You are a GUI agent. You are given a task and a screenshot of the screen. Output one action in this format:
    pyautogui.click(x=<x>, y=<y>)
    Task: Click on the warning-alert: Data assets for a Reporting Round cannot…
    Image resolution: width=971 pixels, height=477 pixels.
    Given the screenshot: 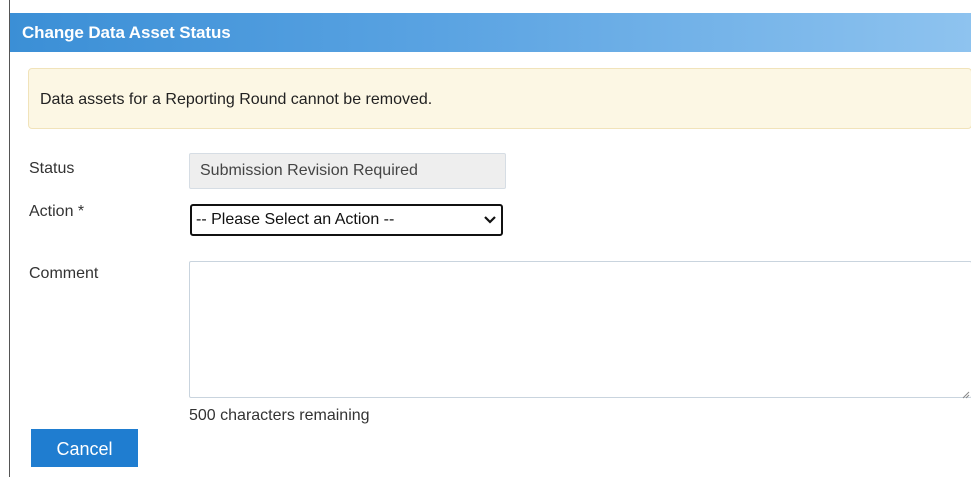 What is the action you would take?
    pyautogui.click(x=499, y=98)
    